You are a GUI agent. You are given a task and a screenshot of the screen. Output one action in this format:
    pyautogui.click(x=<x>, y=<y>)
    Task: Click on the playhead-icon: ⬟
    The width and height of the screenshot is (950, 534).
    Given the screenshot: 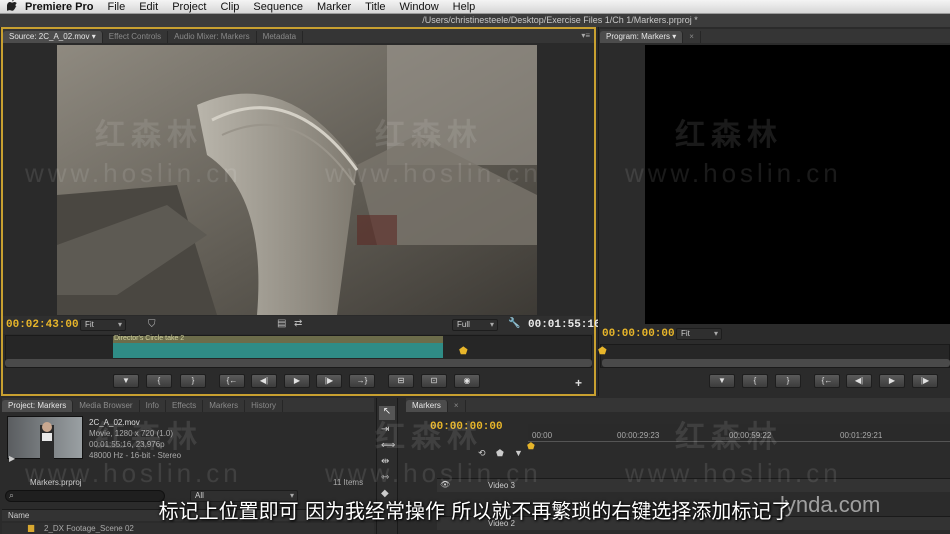 What is the action you would take?
    pyautogui.click(x=463, y=351)
    